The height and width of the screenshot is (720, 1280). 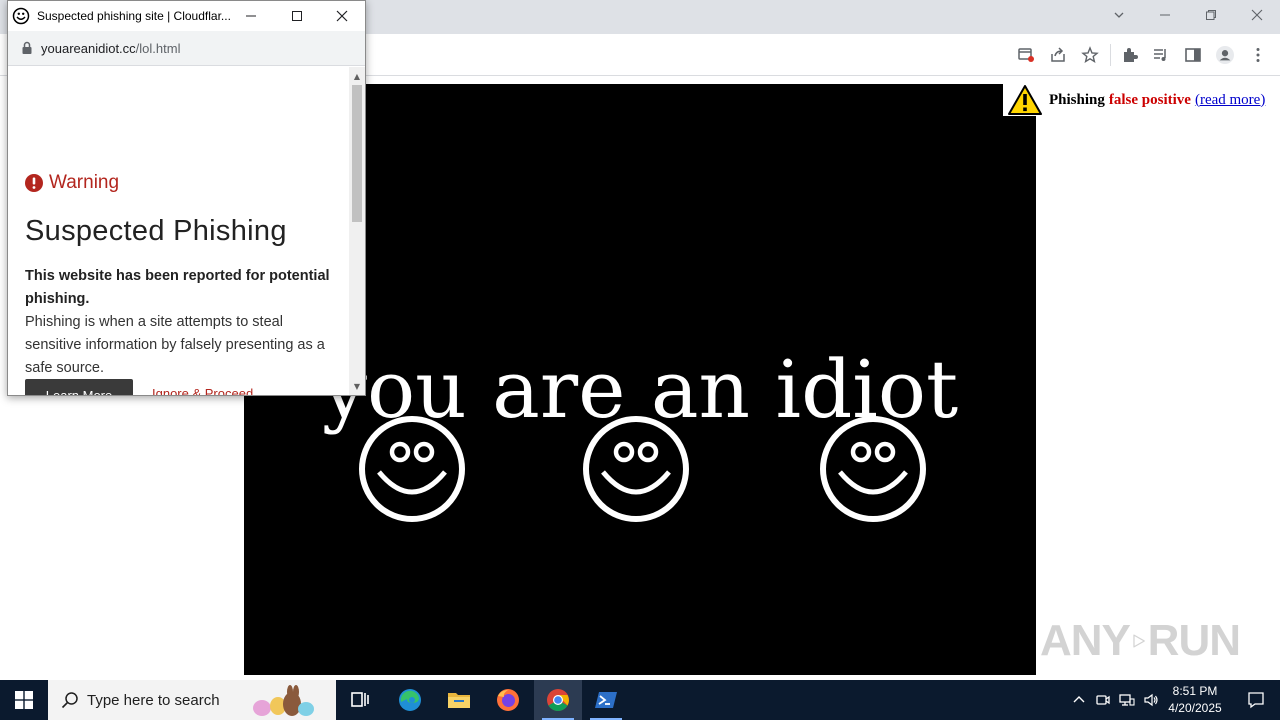 I want to click on scroll-up-arrow-icon: ▲, so click(x=357, y=76).